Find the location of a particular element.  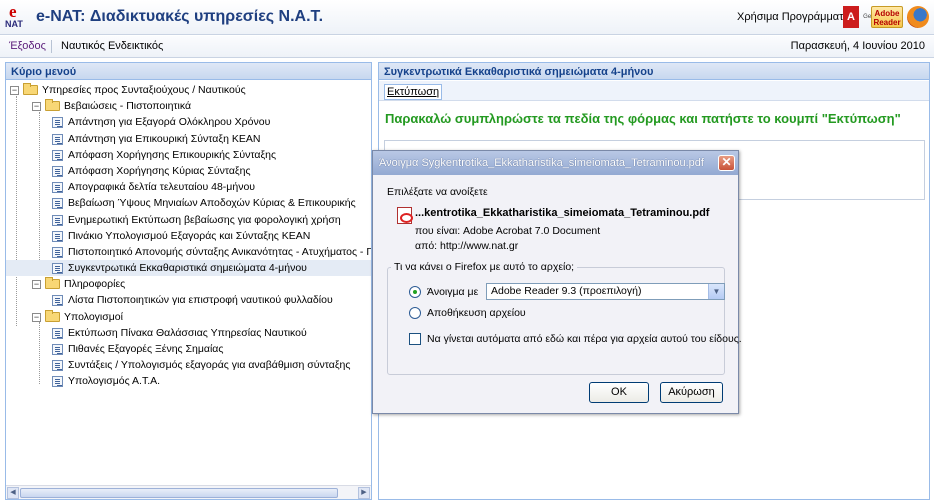

tree-item: Απόφαση Χορήγησης Επικουρικής Σύνταξης is located at coordinates (188, 155).